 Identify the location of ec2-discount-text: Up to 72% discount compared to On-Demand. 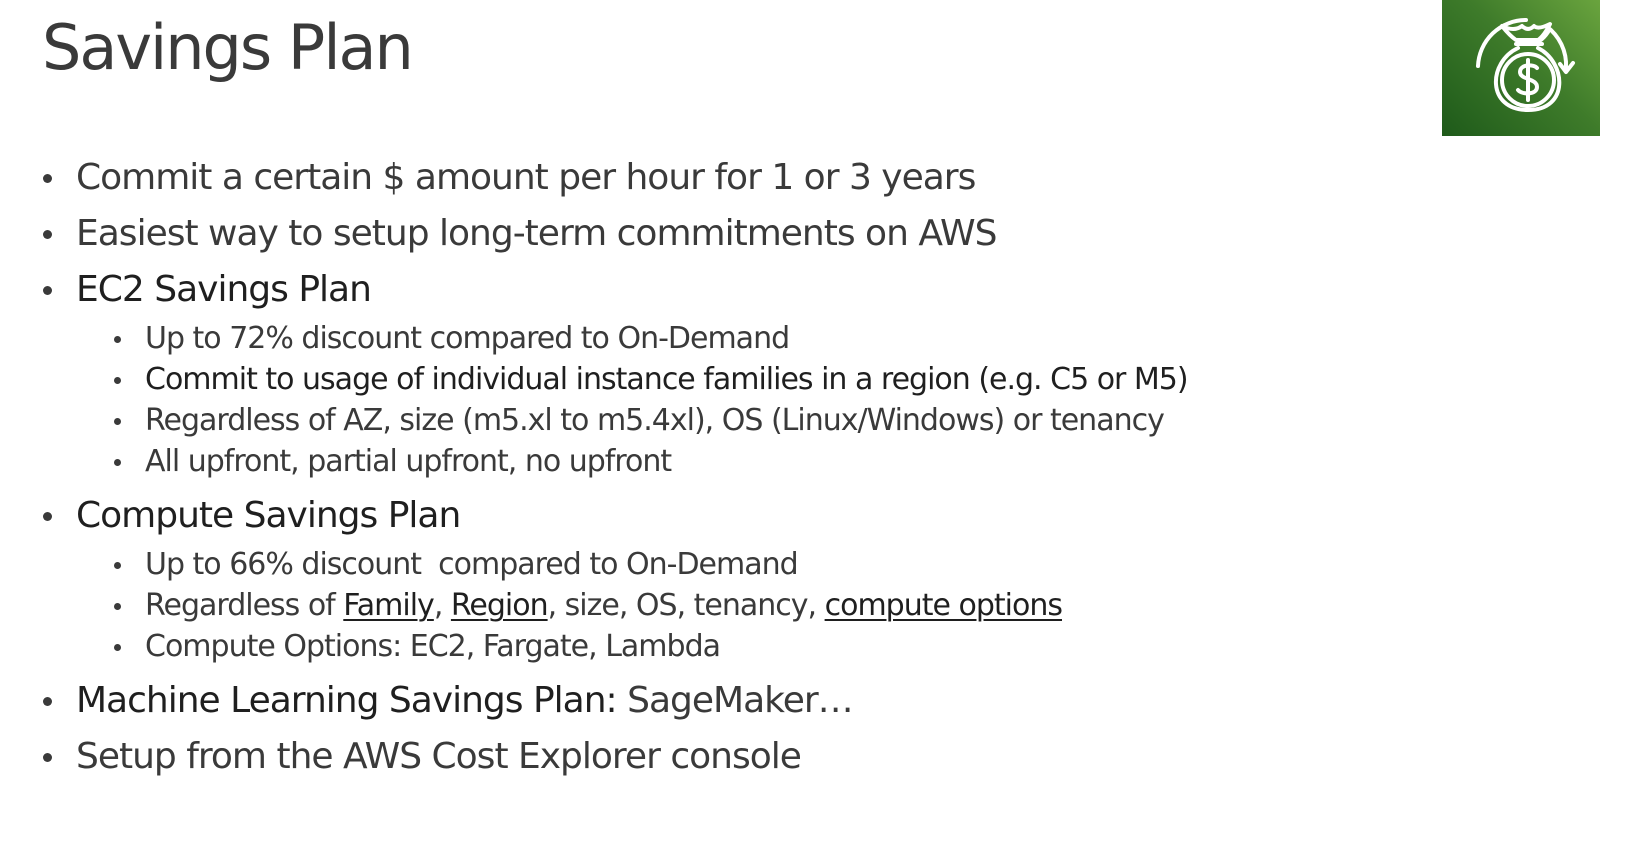
(467, 338).